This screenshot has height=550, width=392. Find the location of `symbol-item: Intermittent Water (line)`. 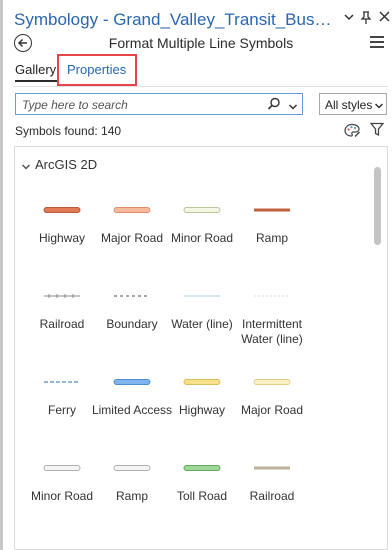

symbol-item: Intermittent Water (line) is located at coordinates (272, 333).